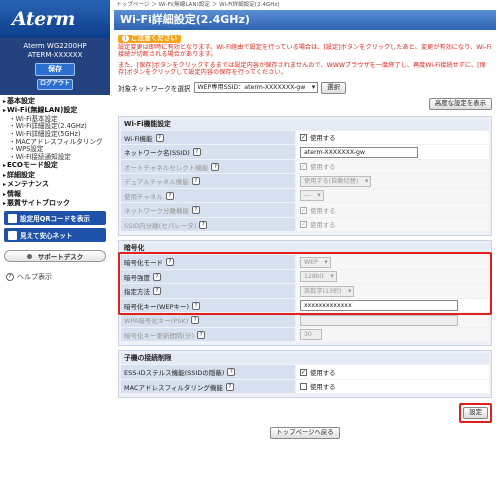  What do you see at coordinates (460, 103) in the screenshot?
I see `show-advanced-button: 高度な設定を表示` at bounding box center [460, 103].